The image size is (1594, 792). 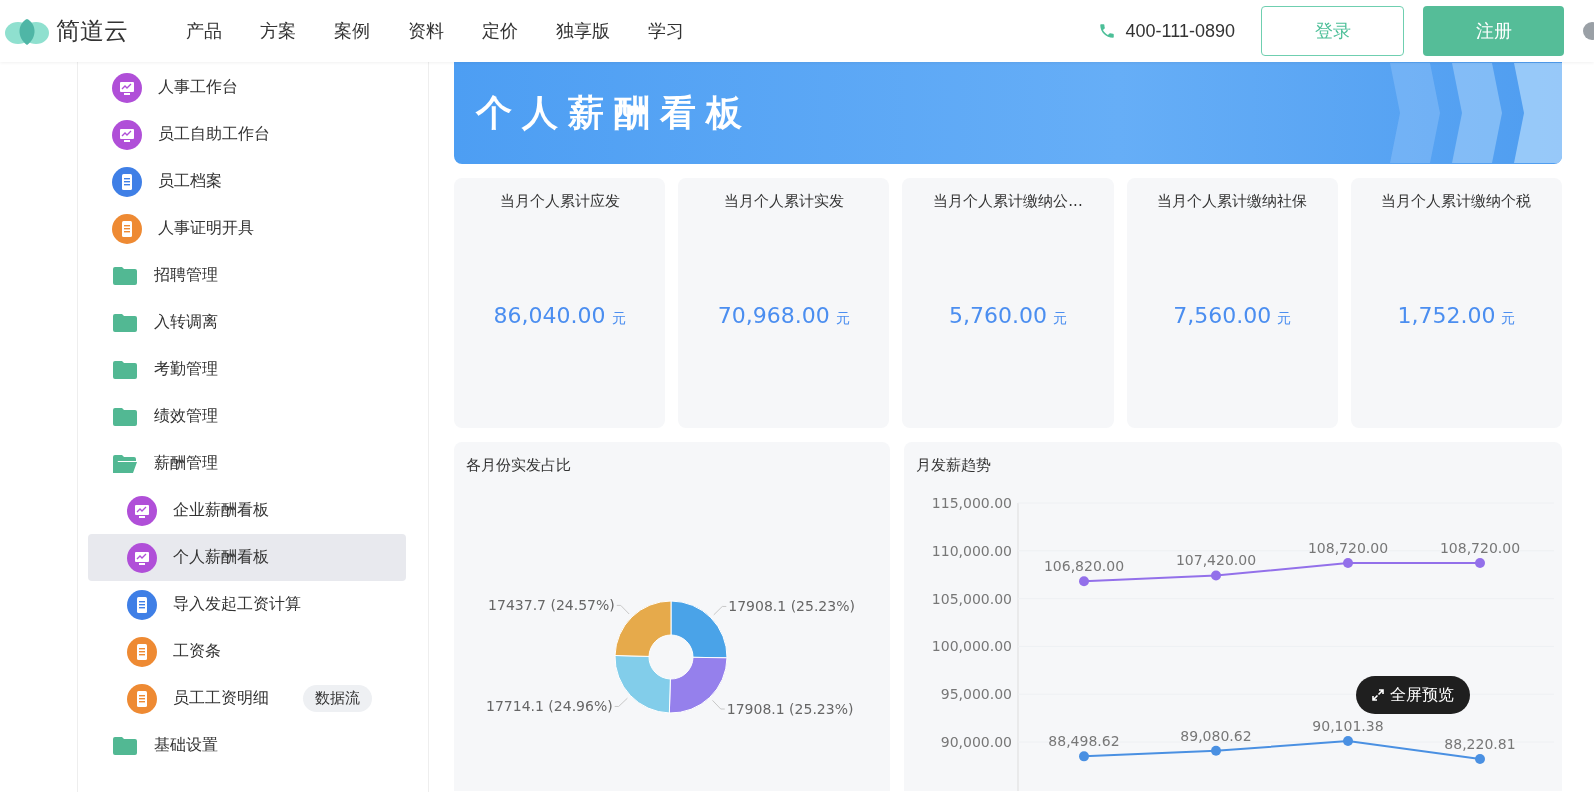 What do you see at coordinates (614, 112) in the screenshot?
I see `banner-title: 个人薪酬看板` at bounding box center [614, 112].